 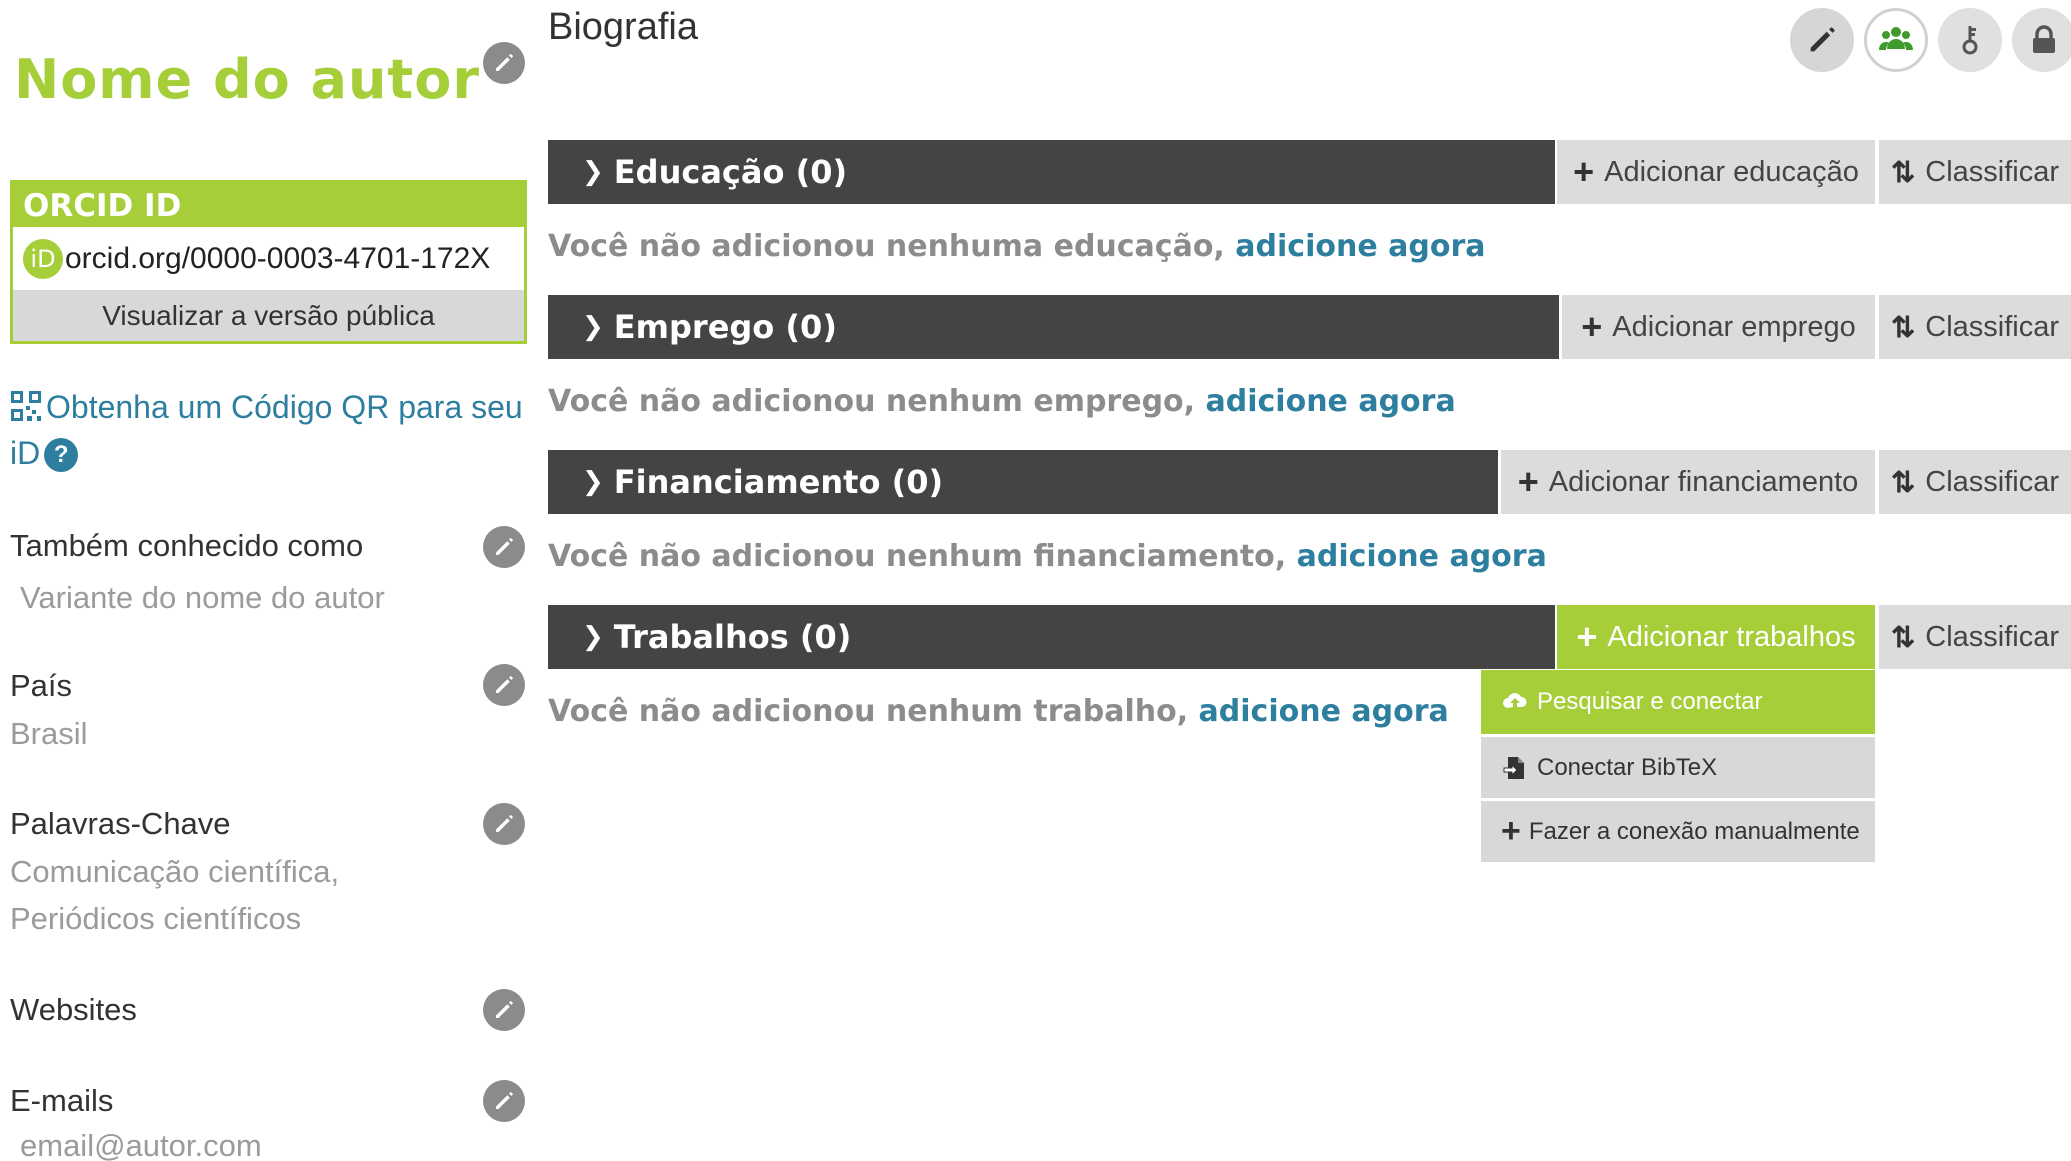 What do you see at coordinates (1051, 172) in the screenshot?
I see `section-education-header: ❯ Educação (0)` at bounding box center [1051, 172].